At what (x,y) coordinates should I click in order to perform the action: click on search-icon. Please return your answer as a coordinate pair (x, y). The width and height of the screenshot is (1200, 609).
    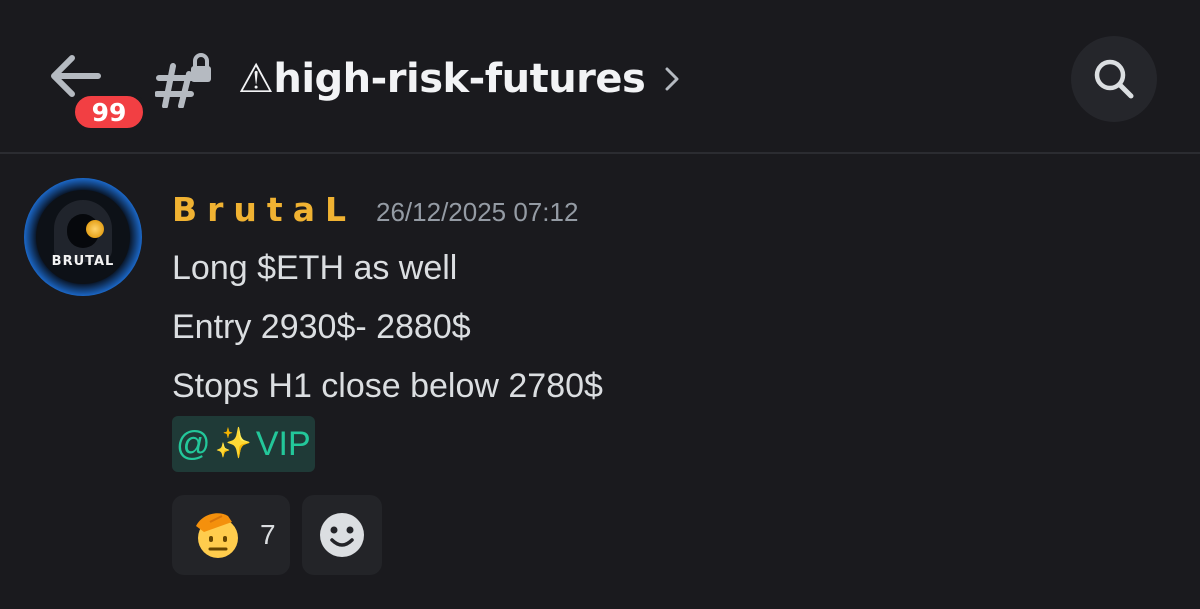
    Looking at the image, I should click on (1114, 79).